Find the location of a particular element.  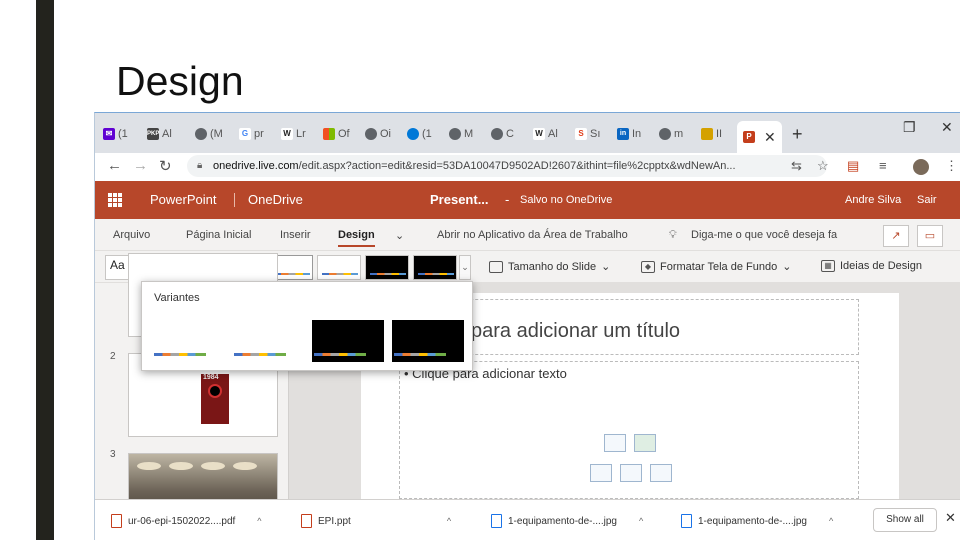

browser-menu-icon: ⋮ is located at coordinates (951, 166).